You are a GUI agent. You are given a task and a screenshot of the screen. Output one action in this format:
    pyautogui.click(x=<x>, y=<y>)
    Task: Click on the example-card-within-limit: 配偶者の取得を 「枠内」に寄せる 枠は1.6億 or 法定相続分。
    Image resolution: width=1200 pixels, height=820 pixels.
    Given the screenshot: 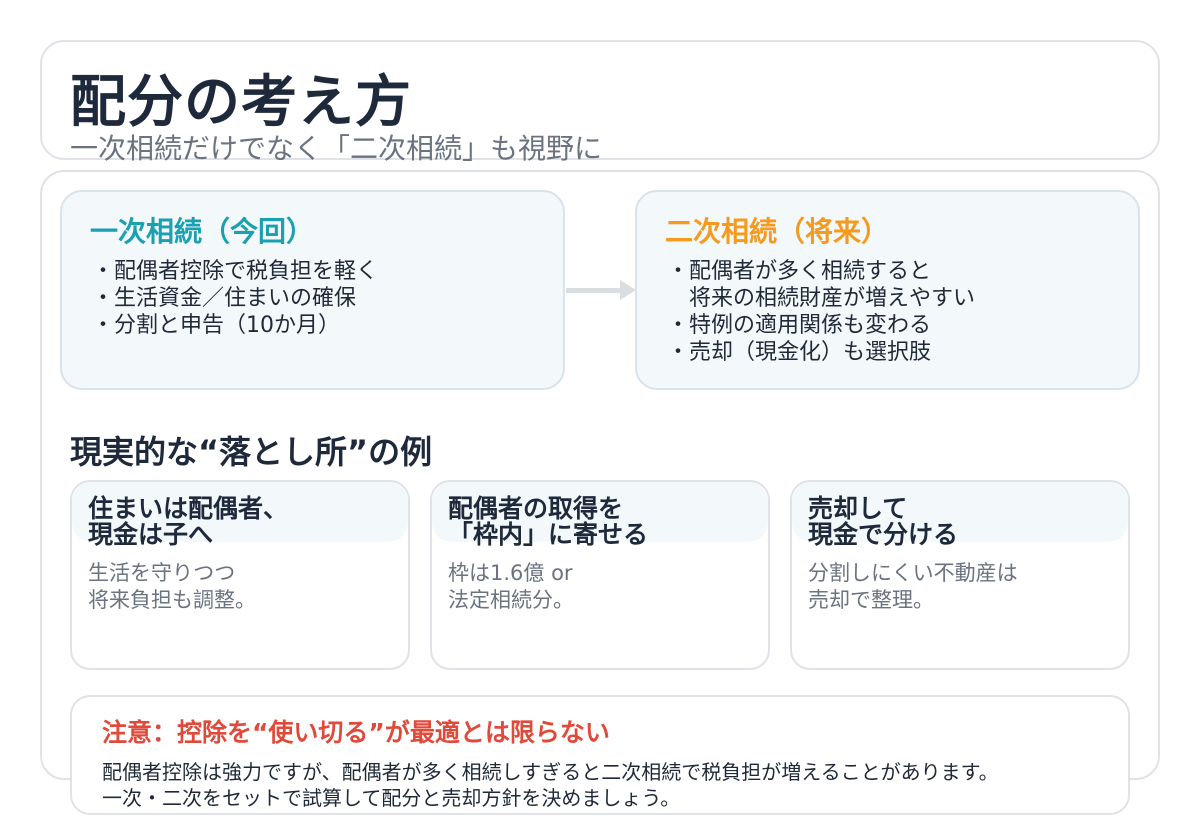 What is the action you would take?
    pyautogui.click(x=600, y=575)
    